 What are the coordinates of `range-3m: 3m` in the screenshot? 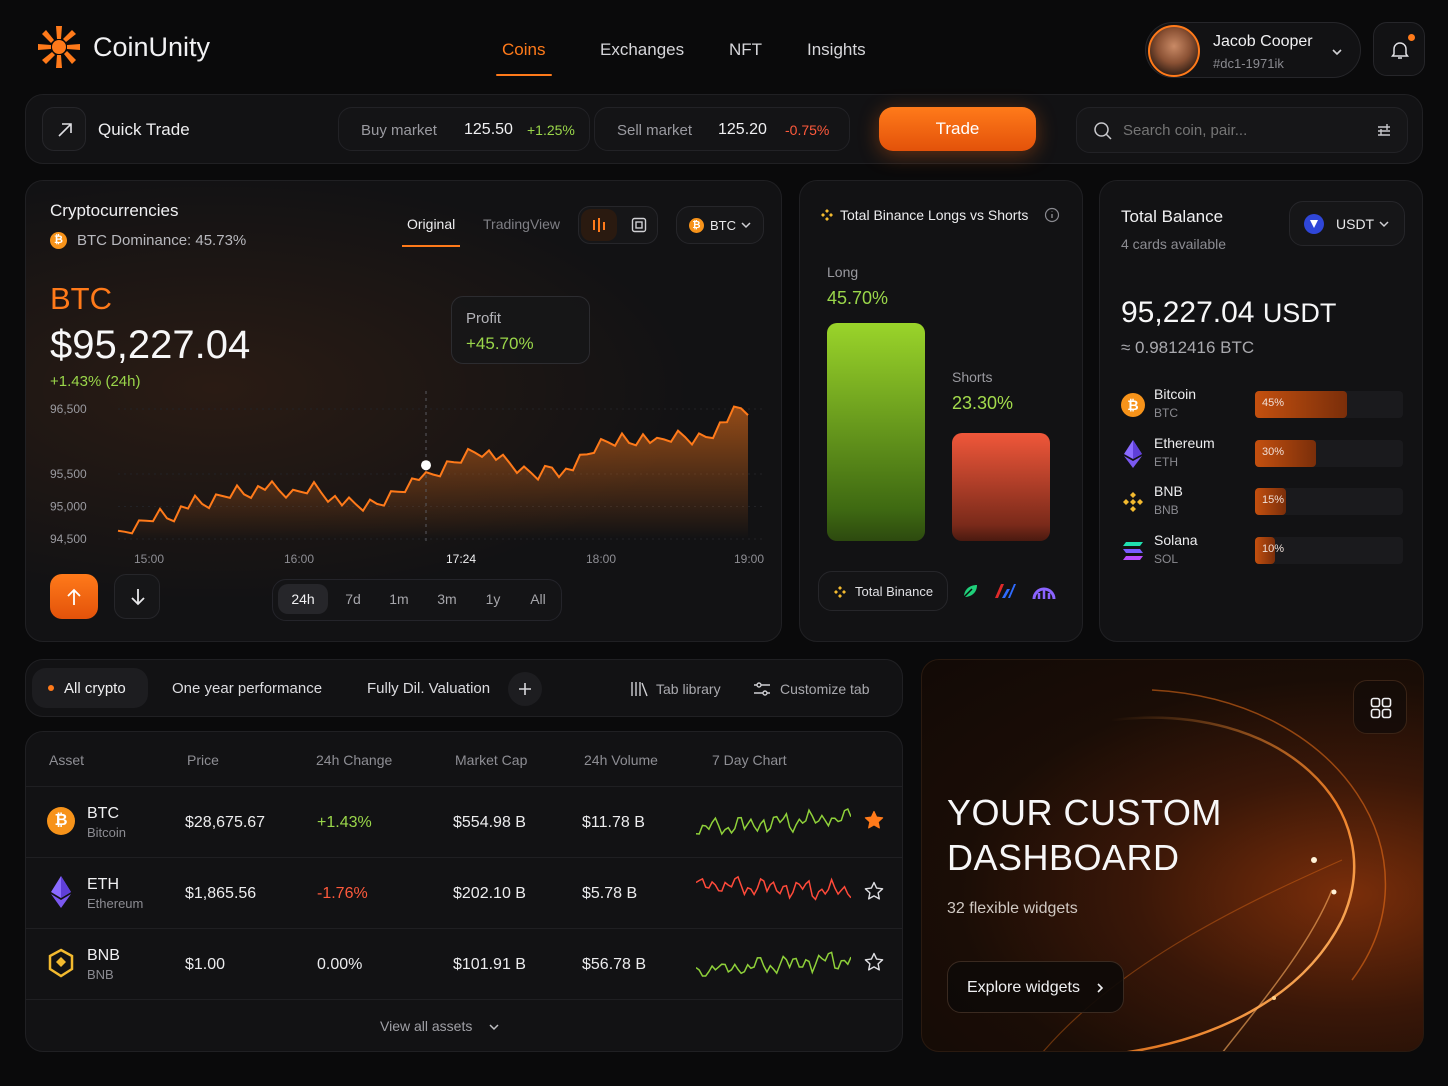 It's located at (447, 599).